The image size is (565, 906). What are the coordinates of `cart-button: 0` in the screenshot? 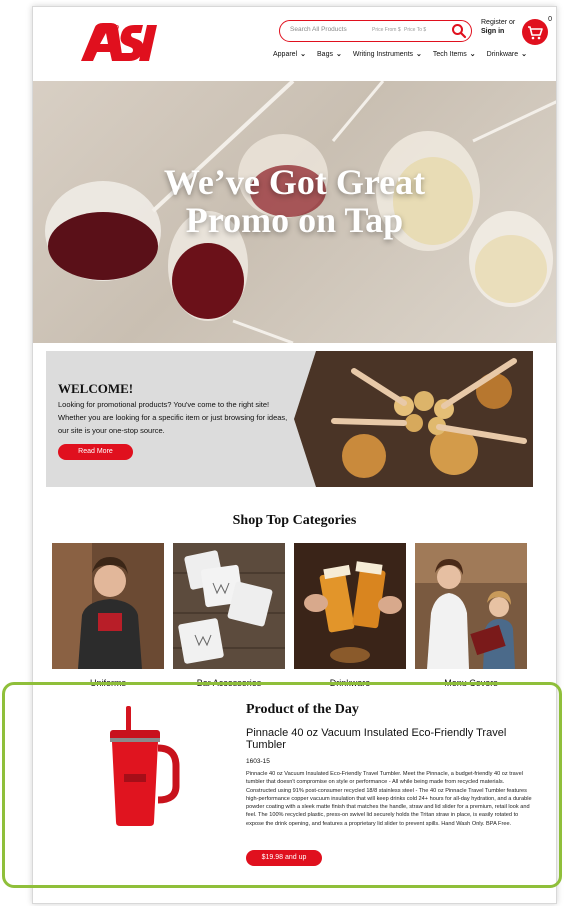 It's located at (536, 31).